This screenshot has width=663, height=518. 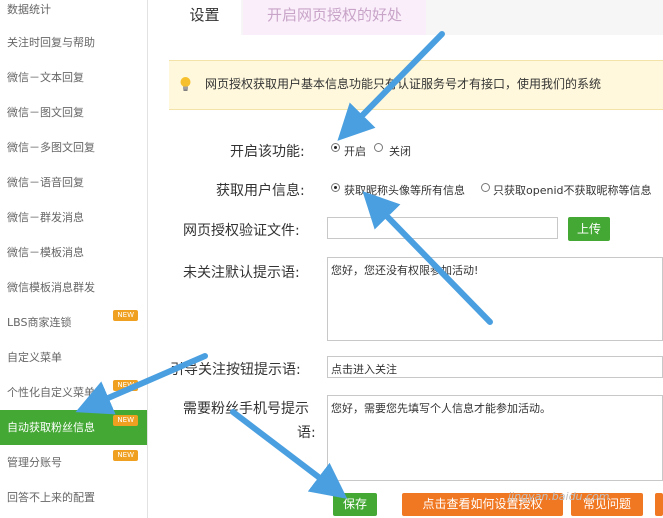 I want to click on arrow-to-userinfo, so click(x=427, y=258).